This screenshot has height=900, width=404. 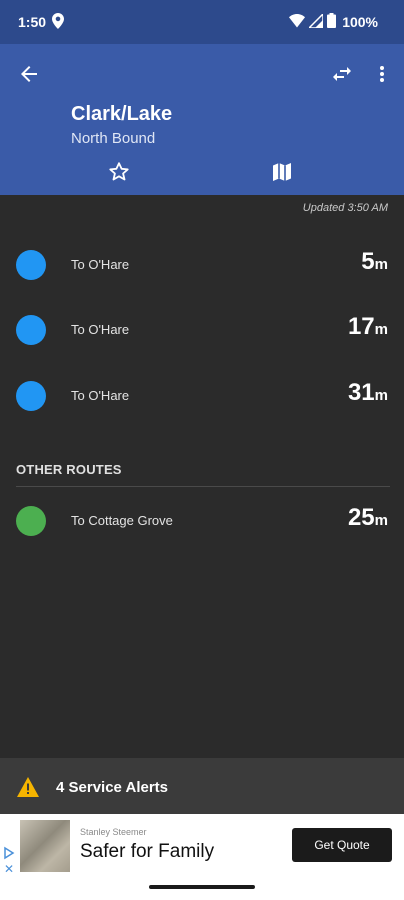 I want to click on adchoices-icon, so click(x=9, y=853).